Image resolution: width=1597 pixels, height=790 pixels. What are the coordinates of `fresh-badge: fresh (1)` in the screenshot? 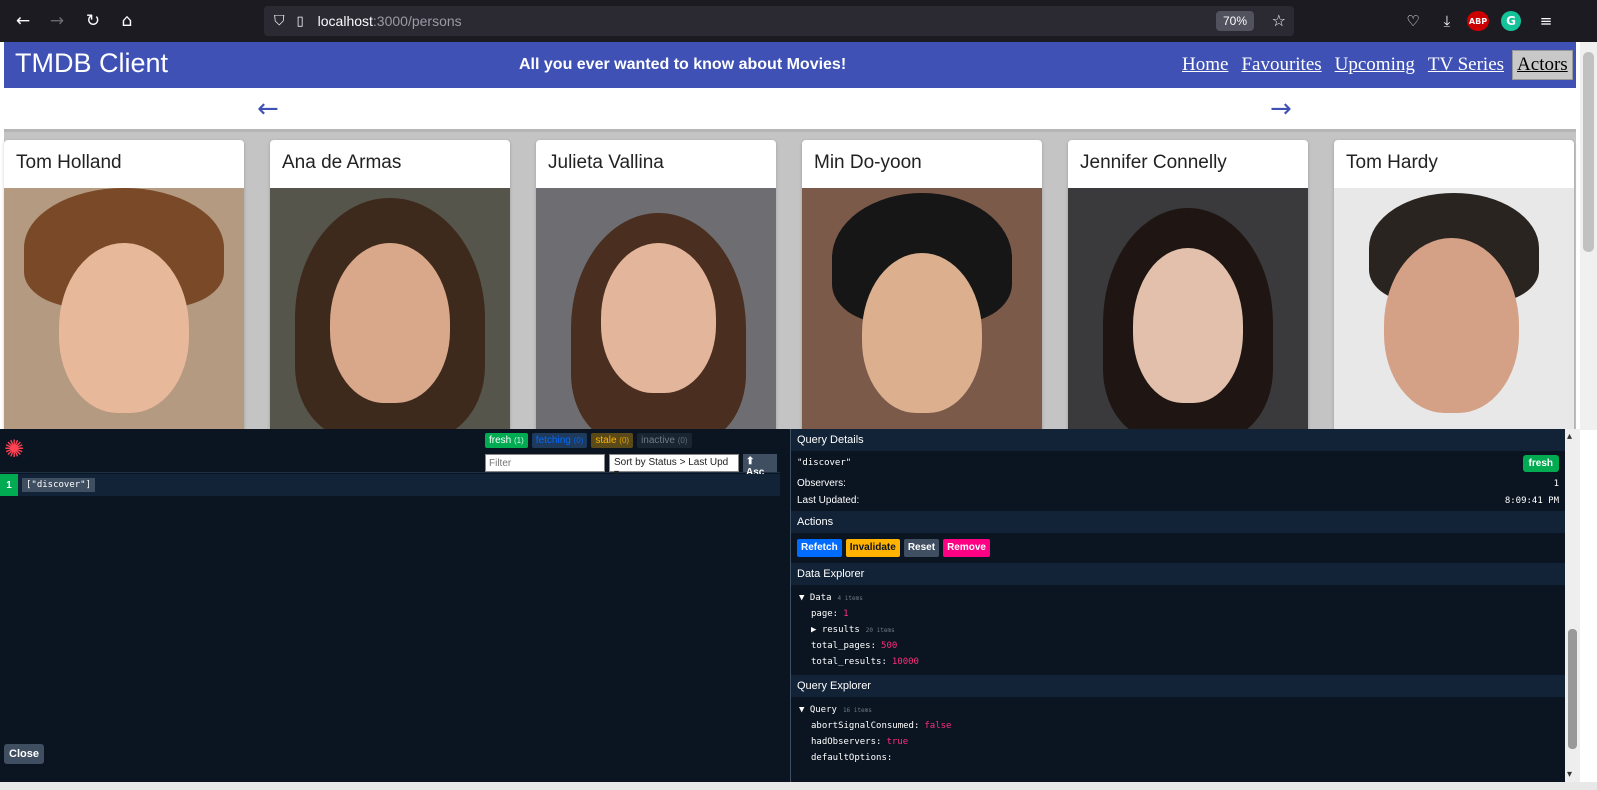 It's located at (506, 440).